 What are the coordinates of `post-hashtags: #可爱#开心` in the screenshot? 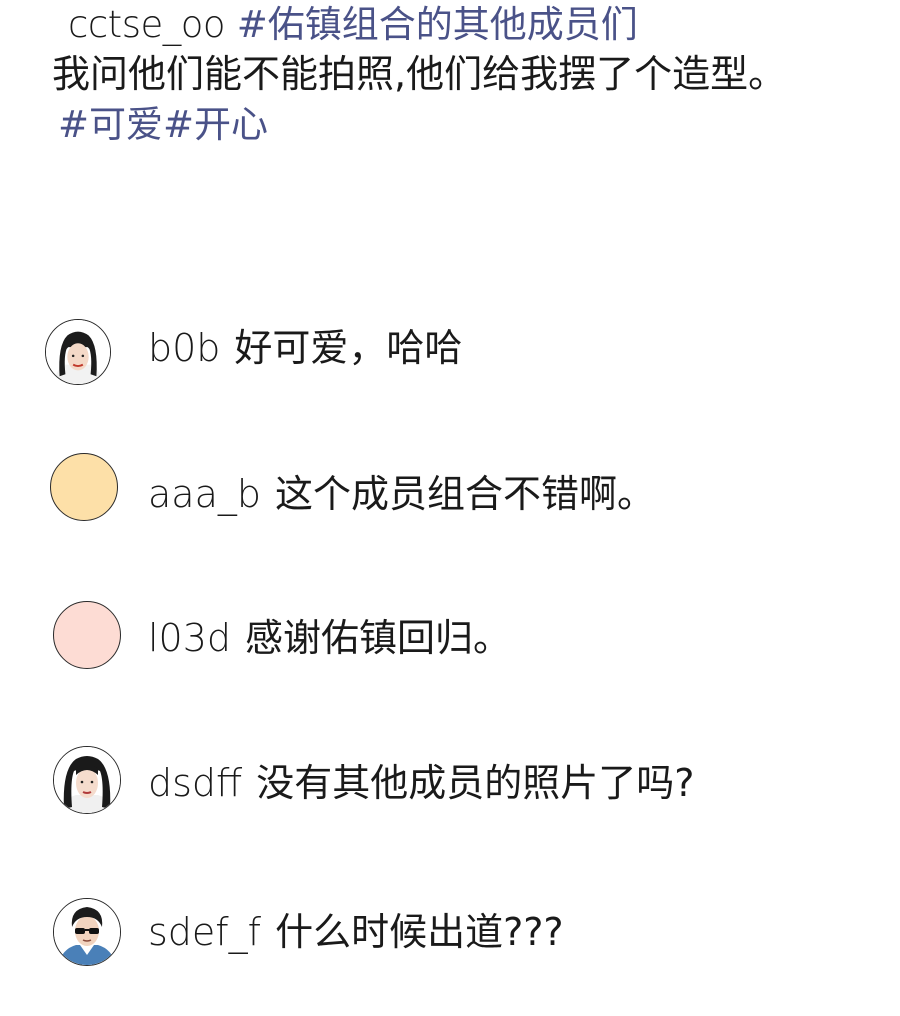 It's located at (163, 125).